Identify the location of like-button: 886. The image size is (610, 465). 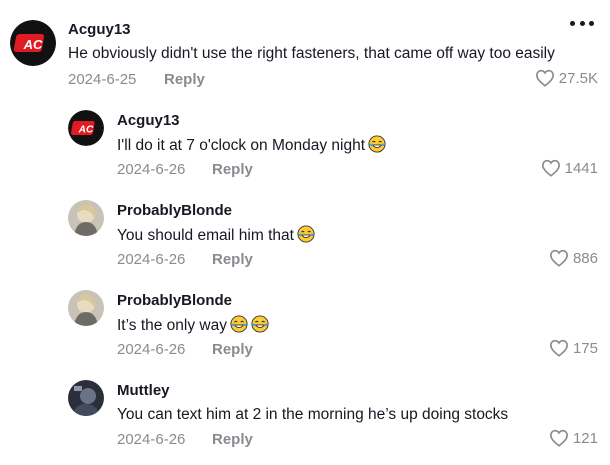
(573, 258).